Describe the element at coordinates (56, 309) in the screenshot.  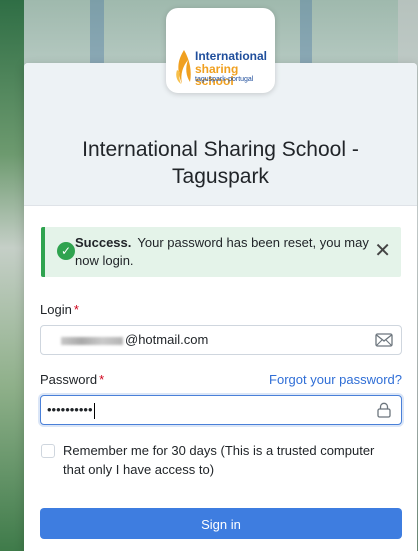
I see `login-label-text: Login` at that location.